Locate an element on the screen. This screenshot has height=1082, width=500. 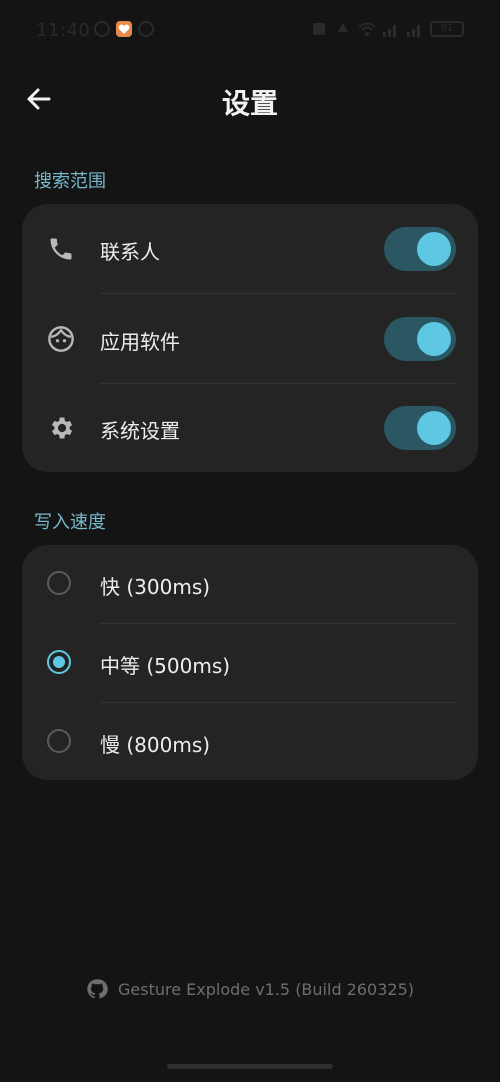
app-notification-icon is located at coordinates (124, 29).